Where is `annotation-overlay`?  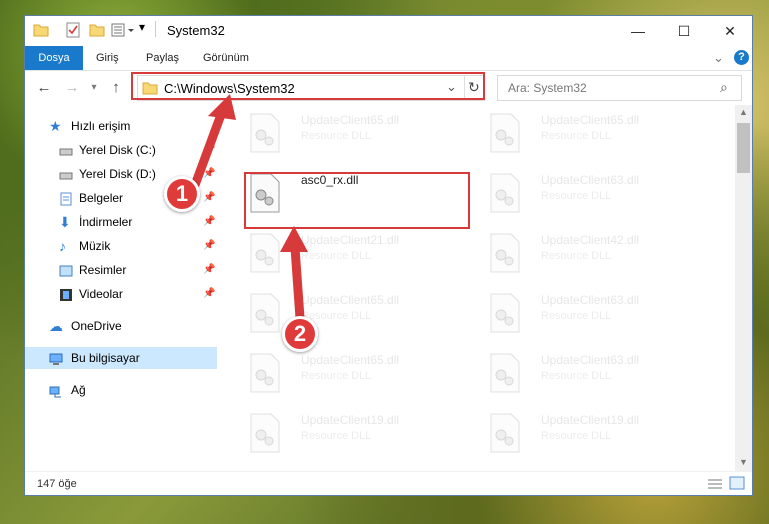 annotation-overlay is located at coordinates (249, 208).